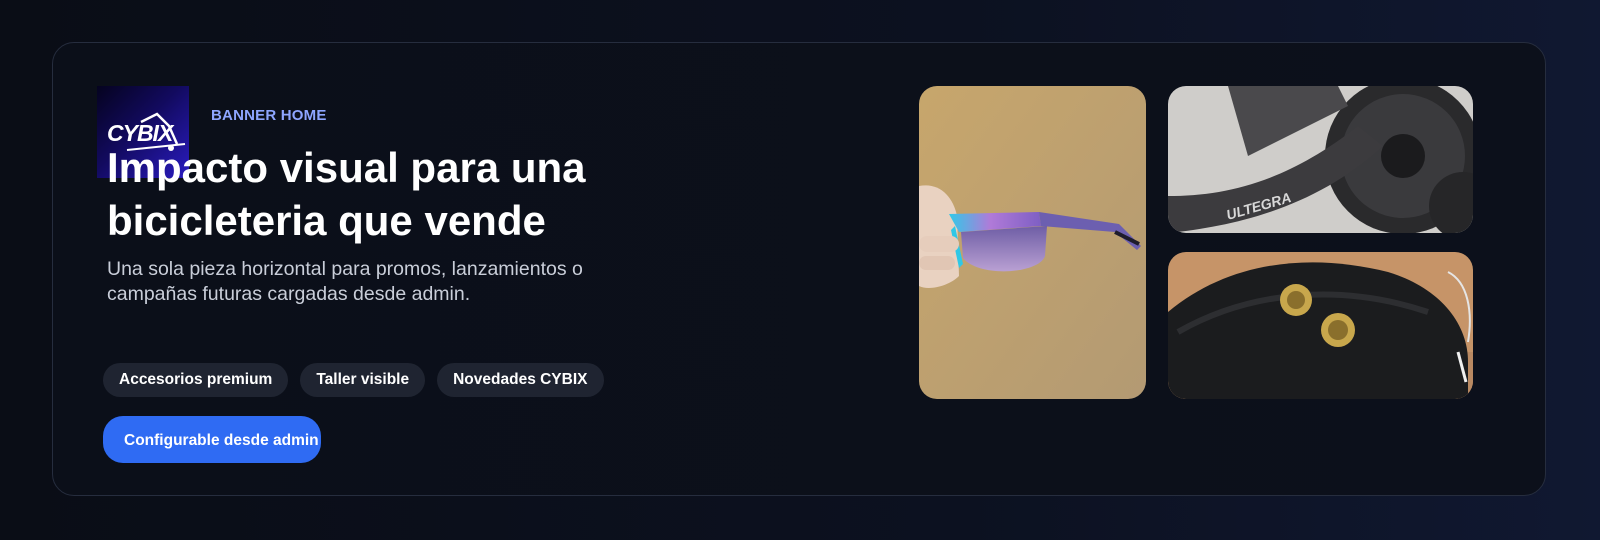 This screenshot has width=1600, height=540. What do you see at coordinates (269, 115) in the screenshot?
I see `banner-eyebrow: BANNER HOME` at bounding box center [269, 115].